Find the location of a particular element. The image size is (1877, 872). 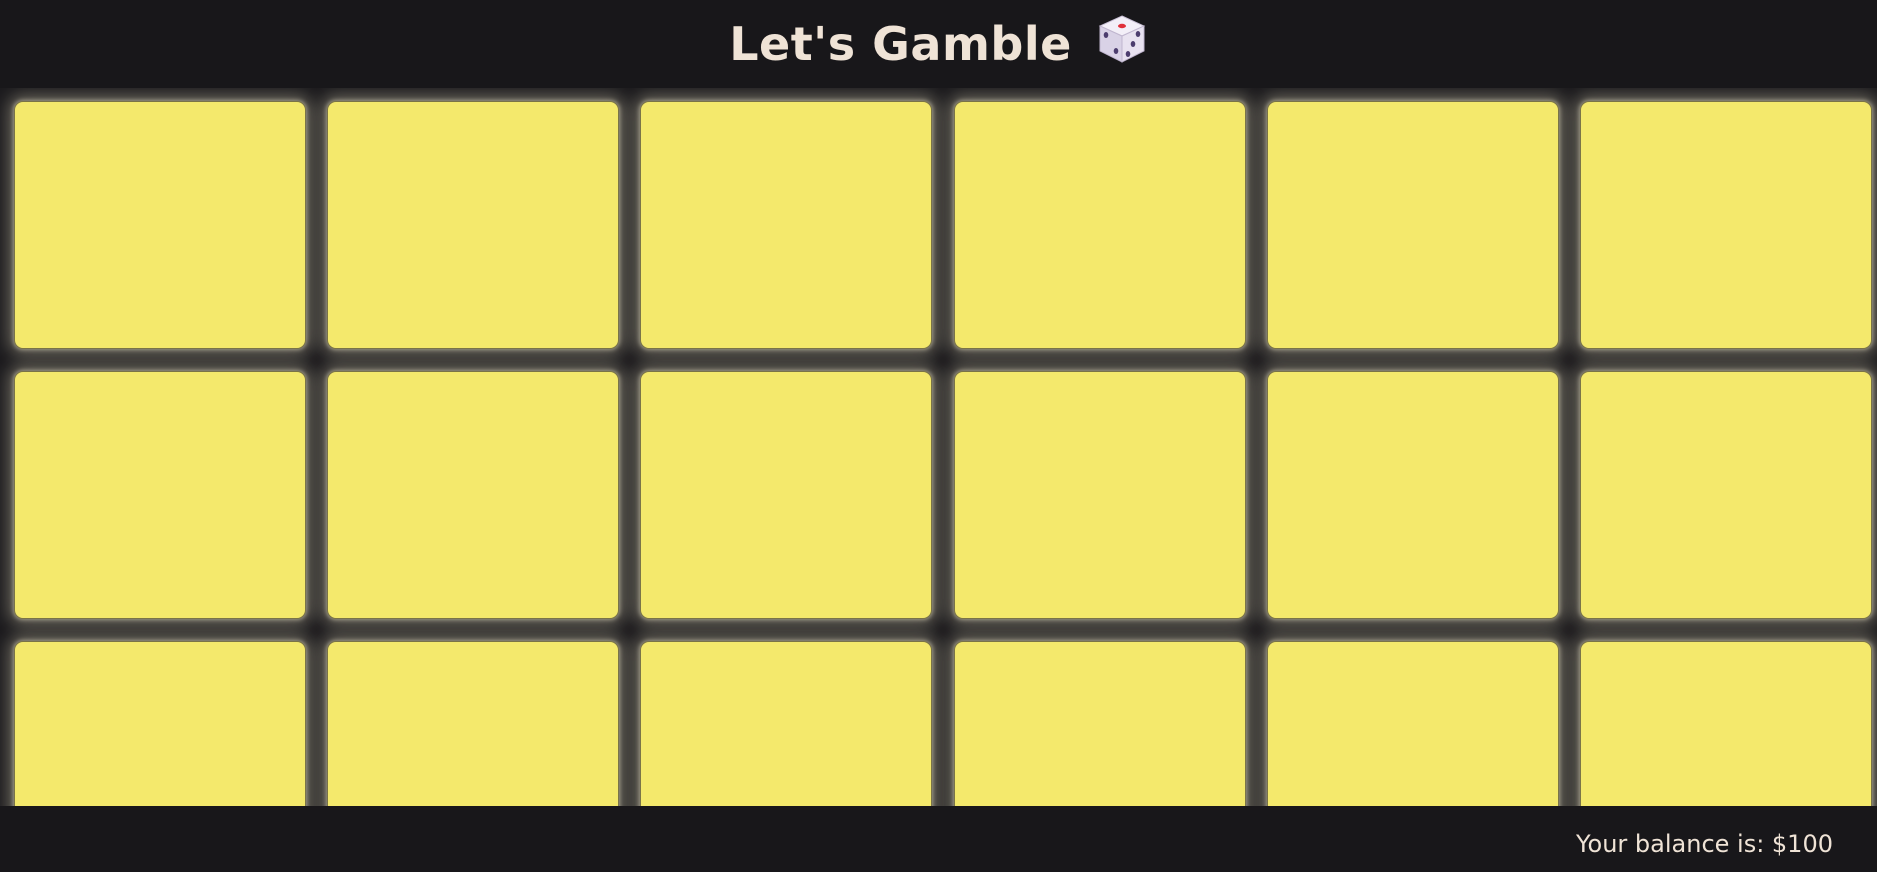

page-title: Let's Gamble is located at coordinates (938, 44).